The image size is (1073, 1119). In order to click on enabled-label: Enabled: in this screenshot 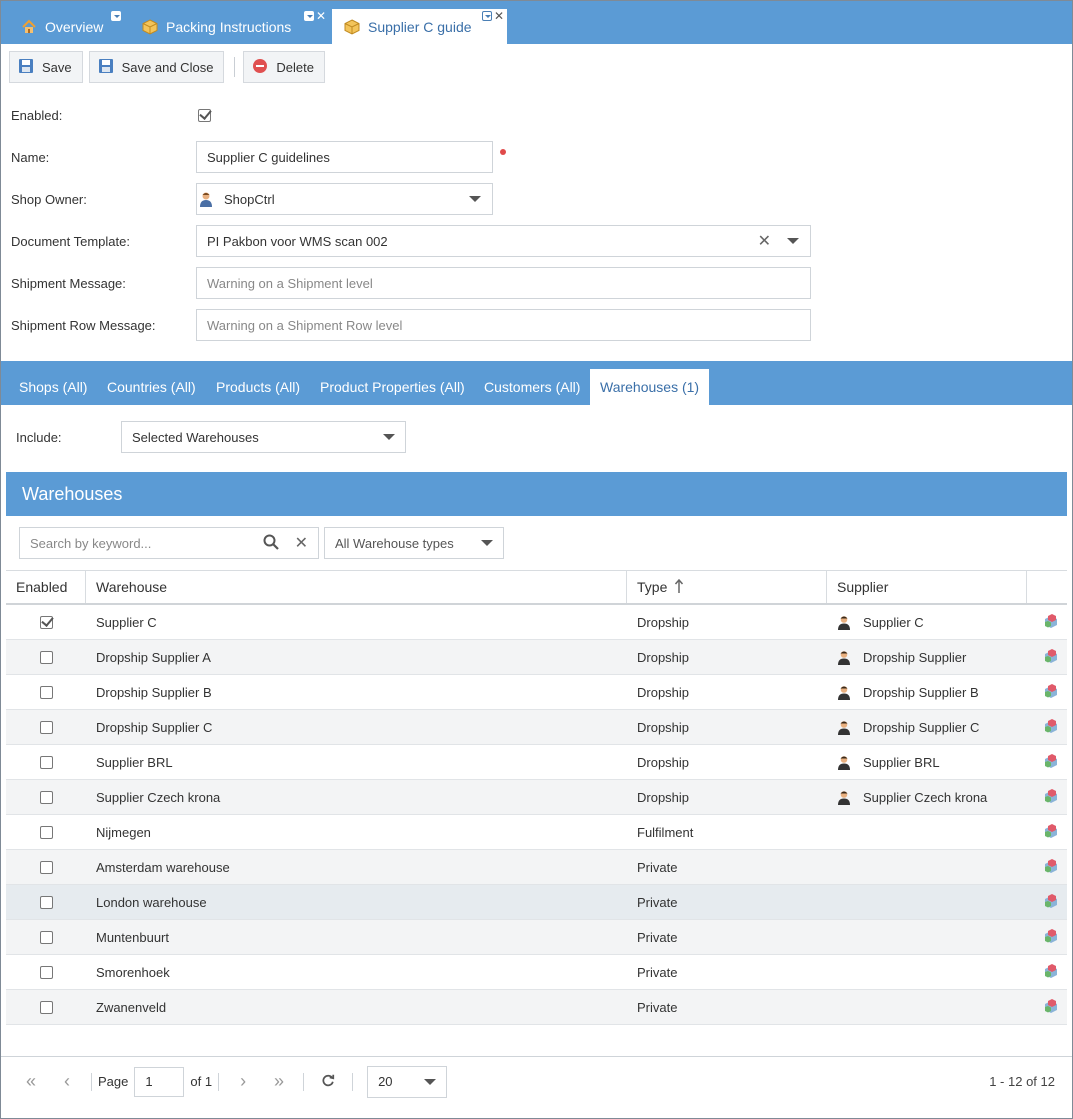, I will do `click(37, 115)`.